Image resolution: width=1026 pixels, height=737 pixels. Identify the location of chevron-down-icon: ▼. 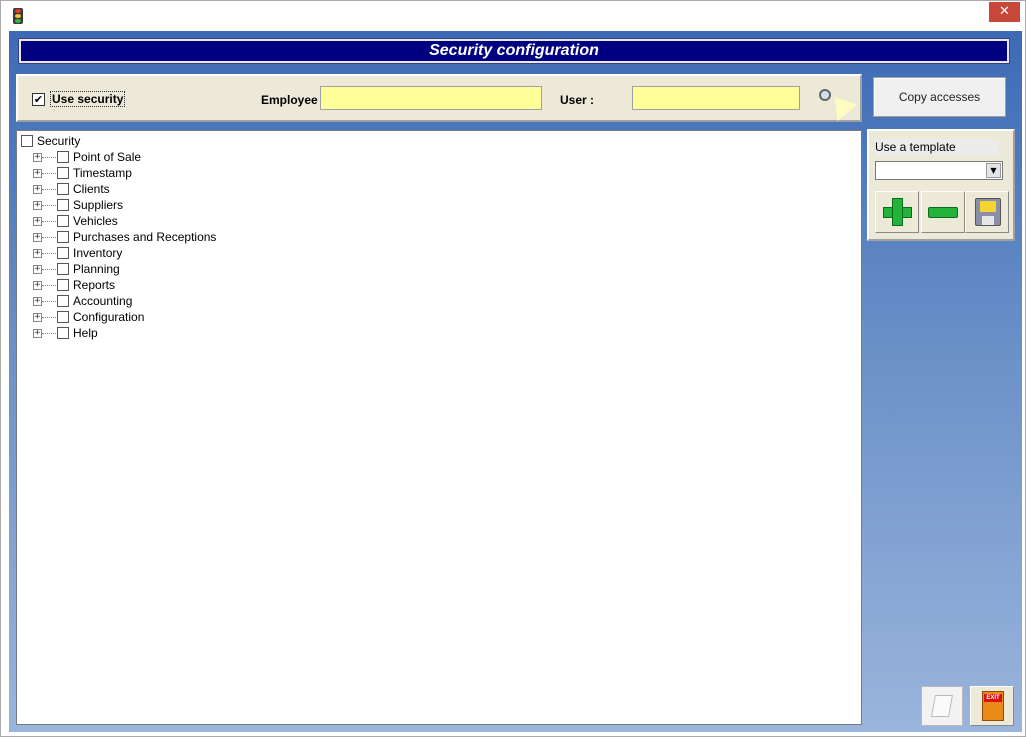
(993, 170).